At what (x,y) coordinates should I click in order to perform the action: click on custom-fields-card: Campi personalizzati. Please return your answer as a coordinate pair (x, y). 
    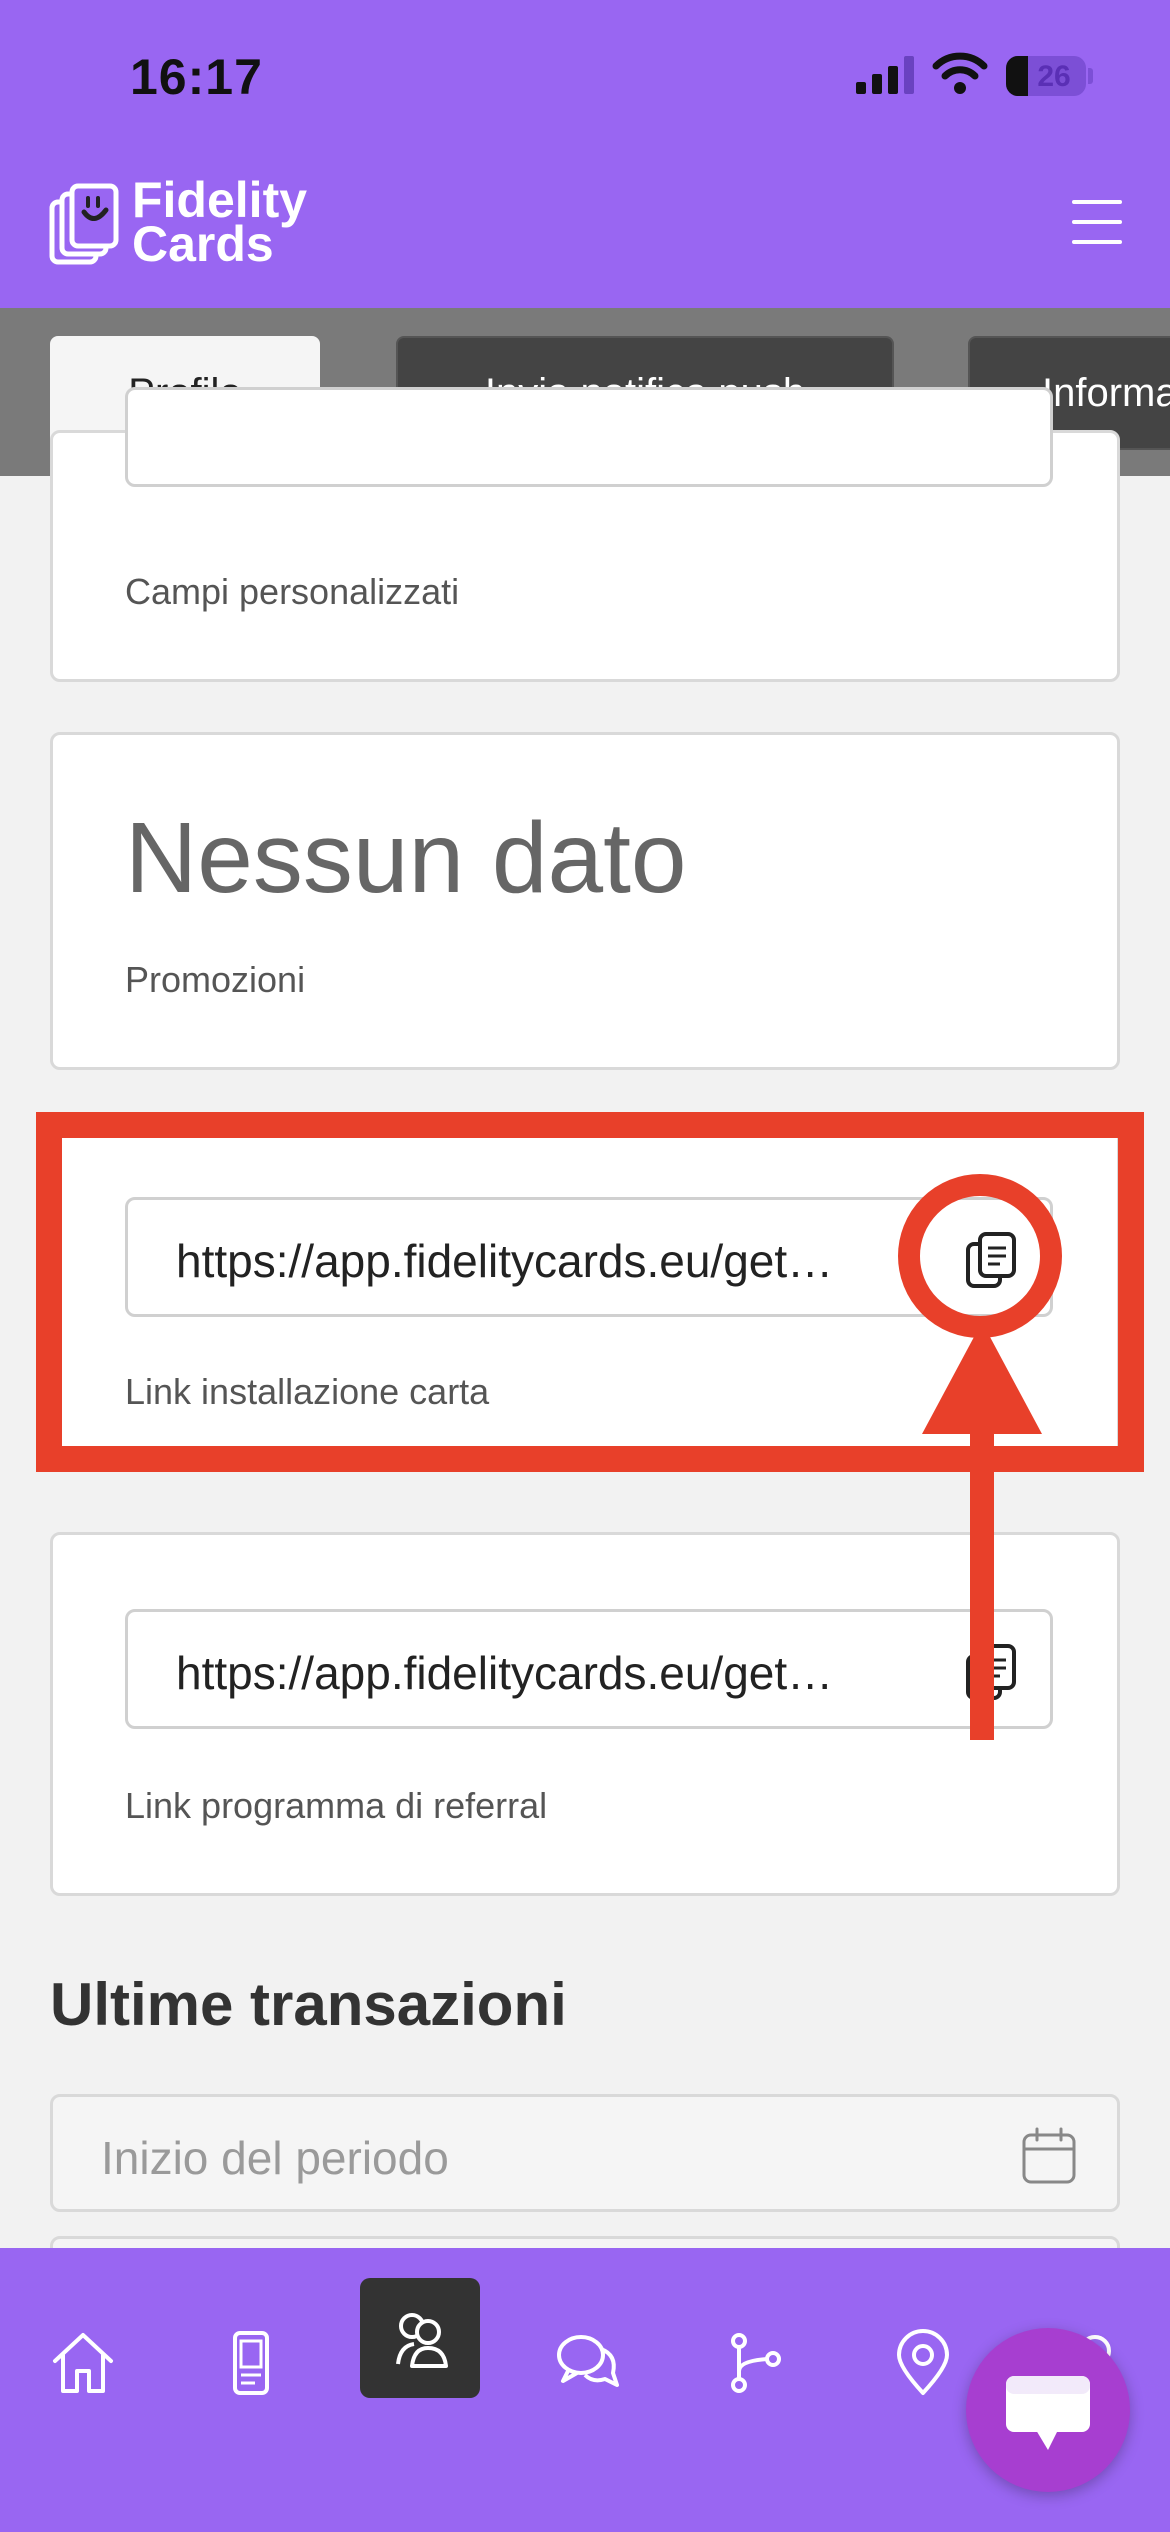
    Looking at the image, I should click on (585, 534).